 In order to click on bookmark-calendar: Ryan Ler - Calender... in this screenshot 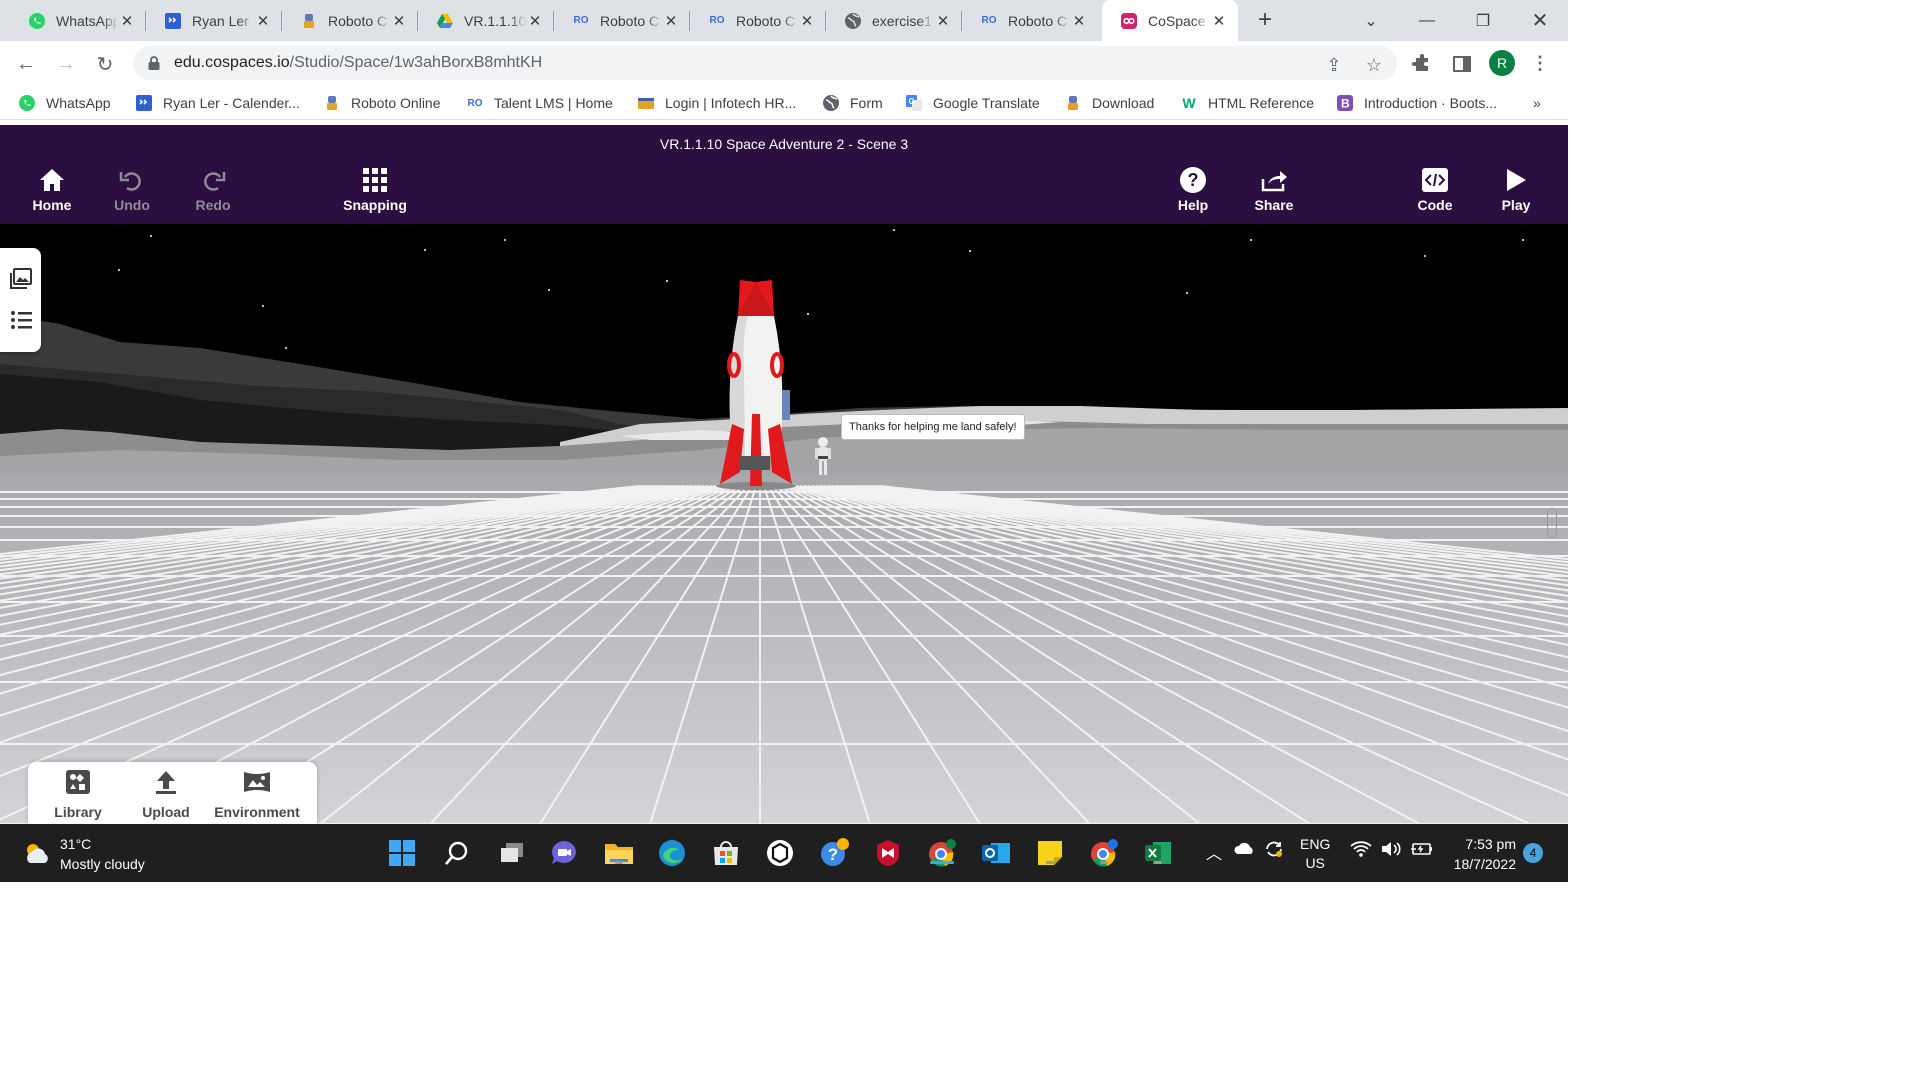, I will do `click(217, 103)`.